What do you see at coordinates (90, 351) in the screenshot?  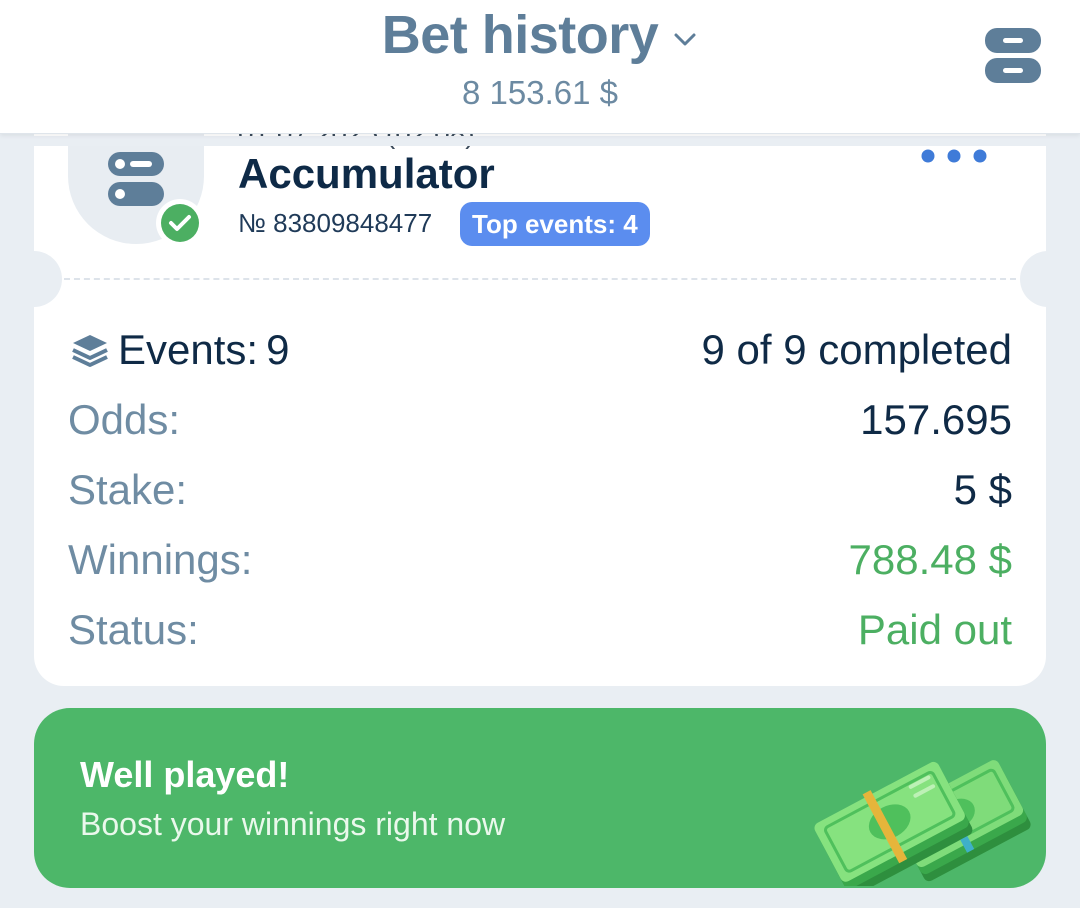 I see `layers-icon` at bounding box center [90, 351].